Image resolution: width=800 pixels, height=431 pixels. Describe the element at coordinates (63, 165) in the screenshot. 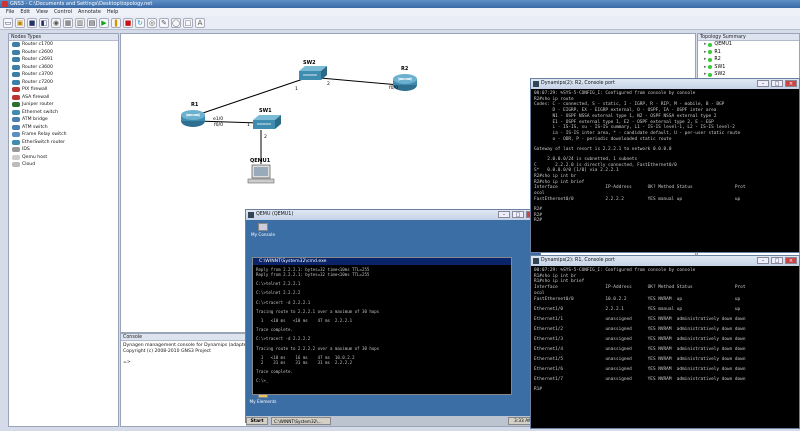

I see `node-type-item: Cloud` at that location.